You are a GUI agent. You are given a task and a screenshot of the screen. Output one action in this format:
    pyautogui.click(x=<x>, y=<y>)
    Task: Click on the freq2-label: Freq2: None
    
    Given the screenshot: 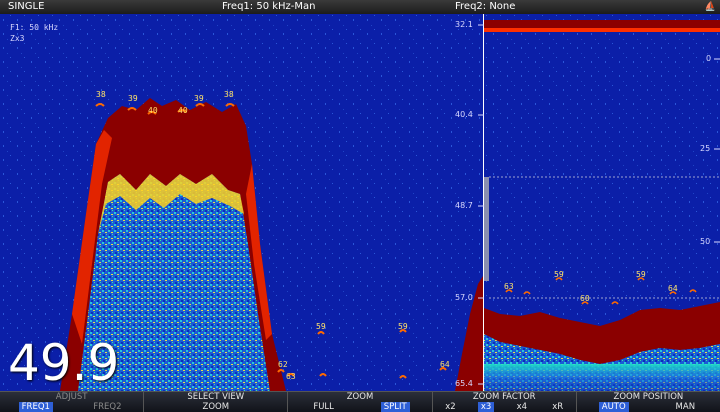 What is the action you would take?
    pyautogui.click(x=485, y=6)
    